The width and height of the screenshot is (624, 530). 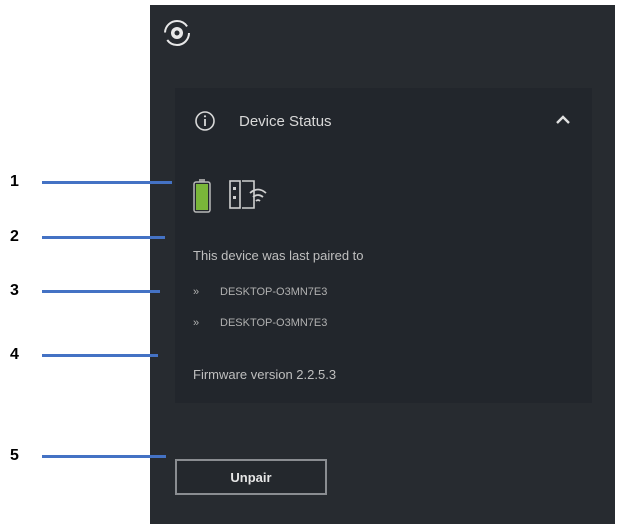 What do you see at coordinates (205, 121) in the screenshot?
I see `info-icon` at bounding box center [205, 121].